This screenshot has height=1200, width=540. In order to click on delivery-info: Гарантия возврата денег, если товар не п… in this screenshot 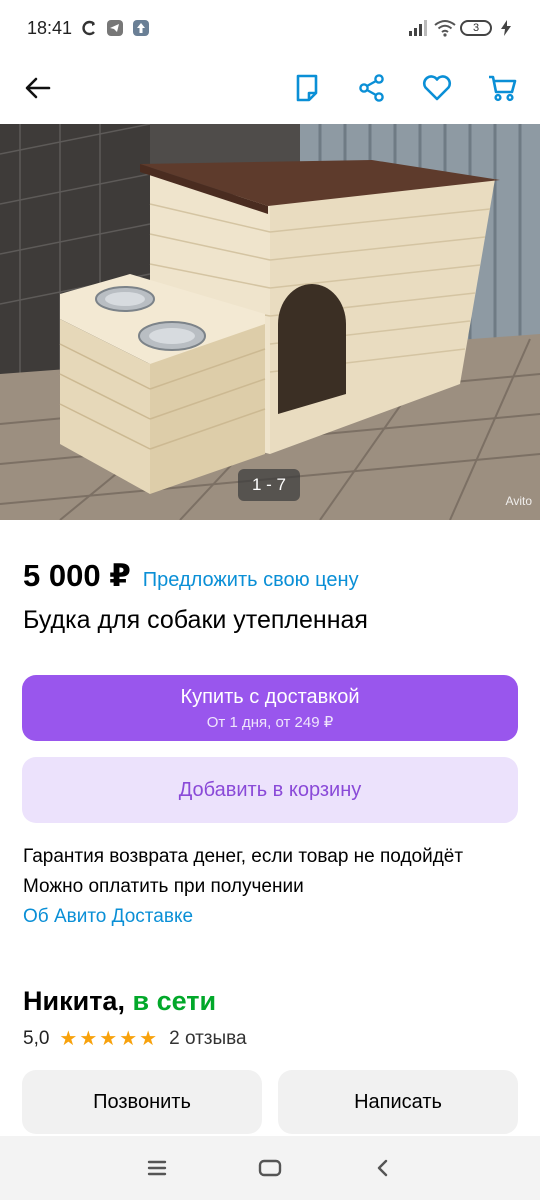, I will do `click(258, 887)`.